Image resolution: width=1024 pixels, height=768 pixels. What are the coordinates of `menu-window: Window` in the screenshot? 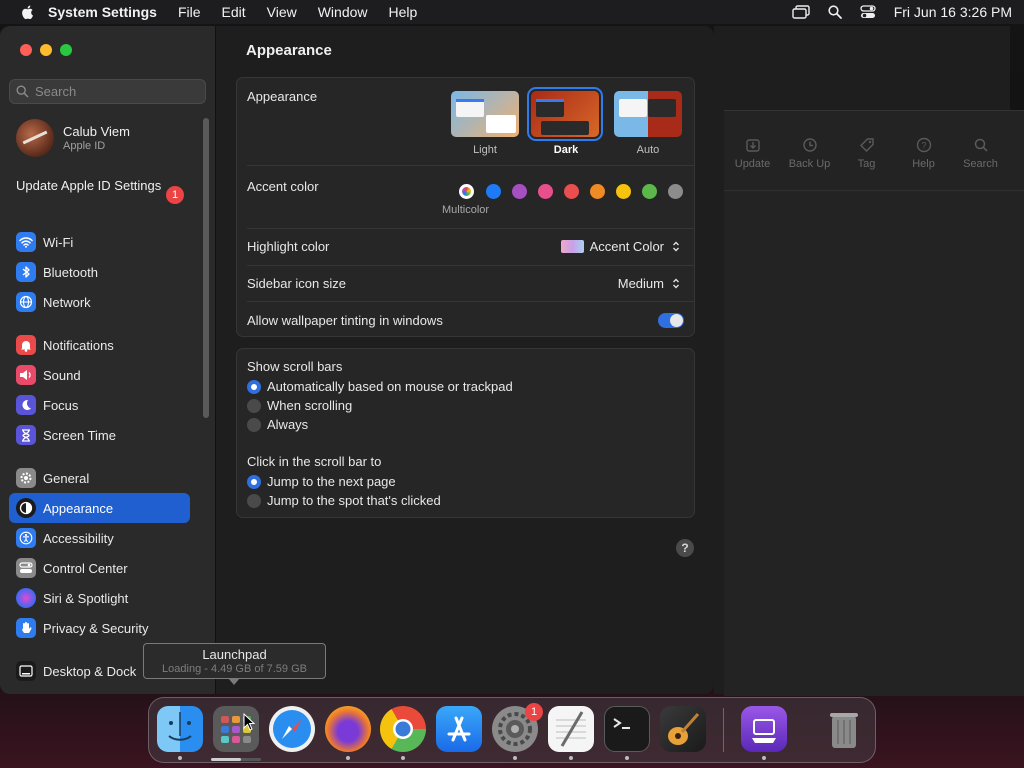 It's located at (343, 12).